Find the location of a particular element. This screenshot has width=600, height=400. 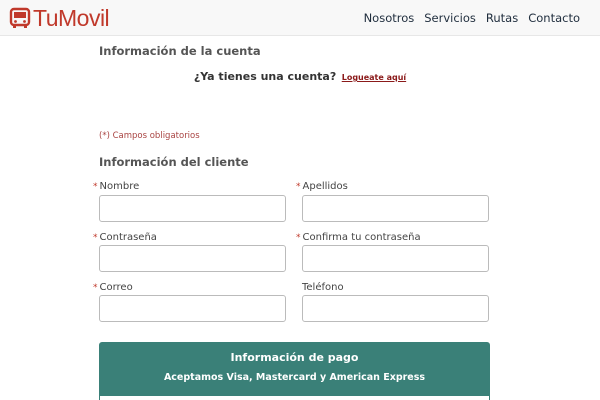

confirm-password-field is located at coordinates (395, 258).